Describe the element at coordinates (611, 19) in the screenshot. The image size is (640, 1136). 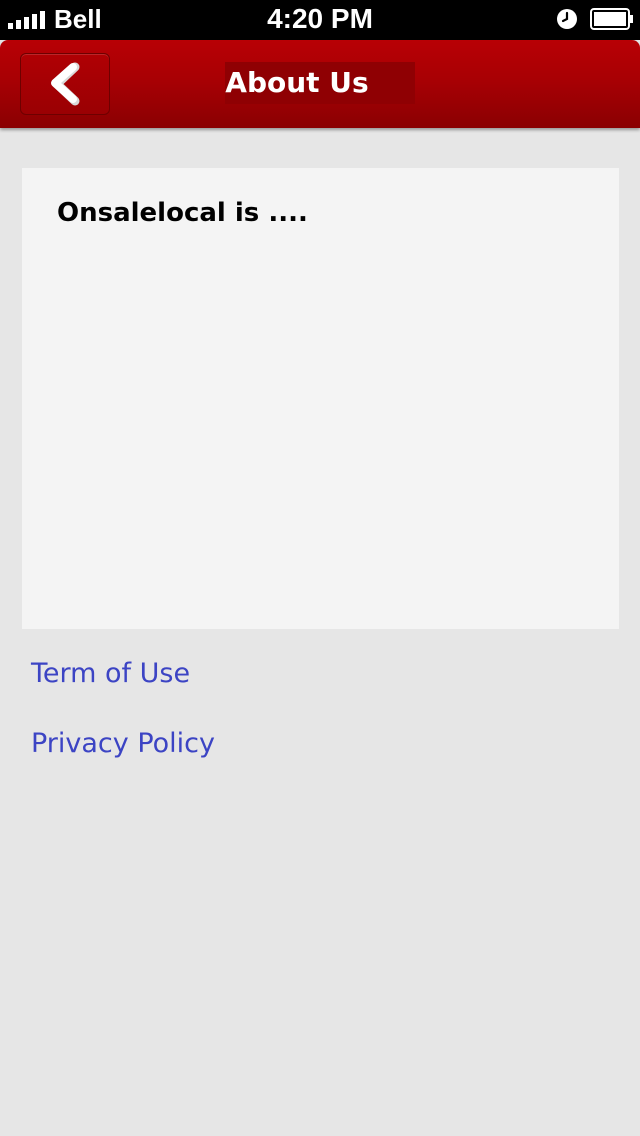
I see `battery-icon` at that location.